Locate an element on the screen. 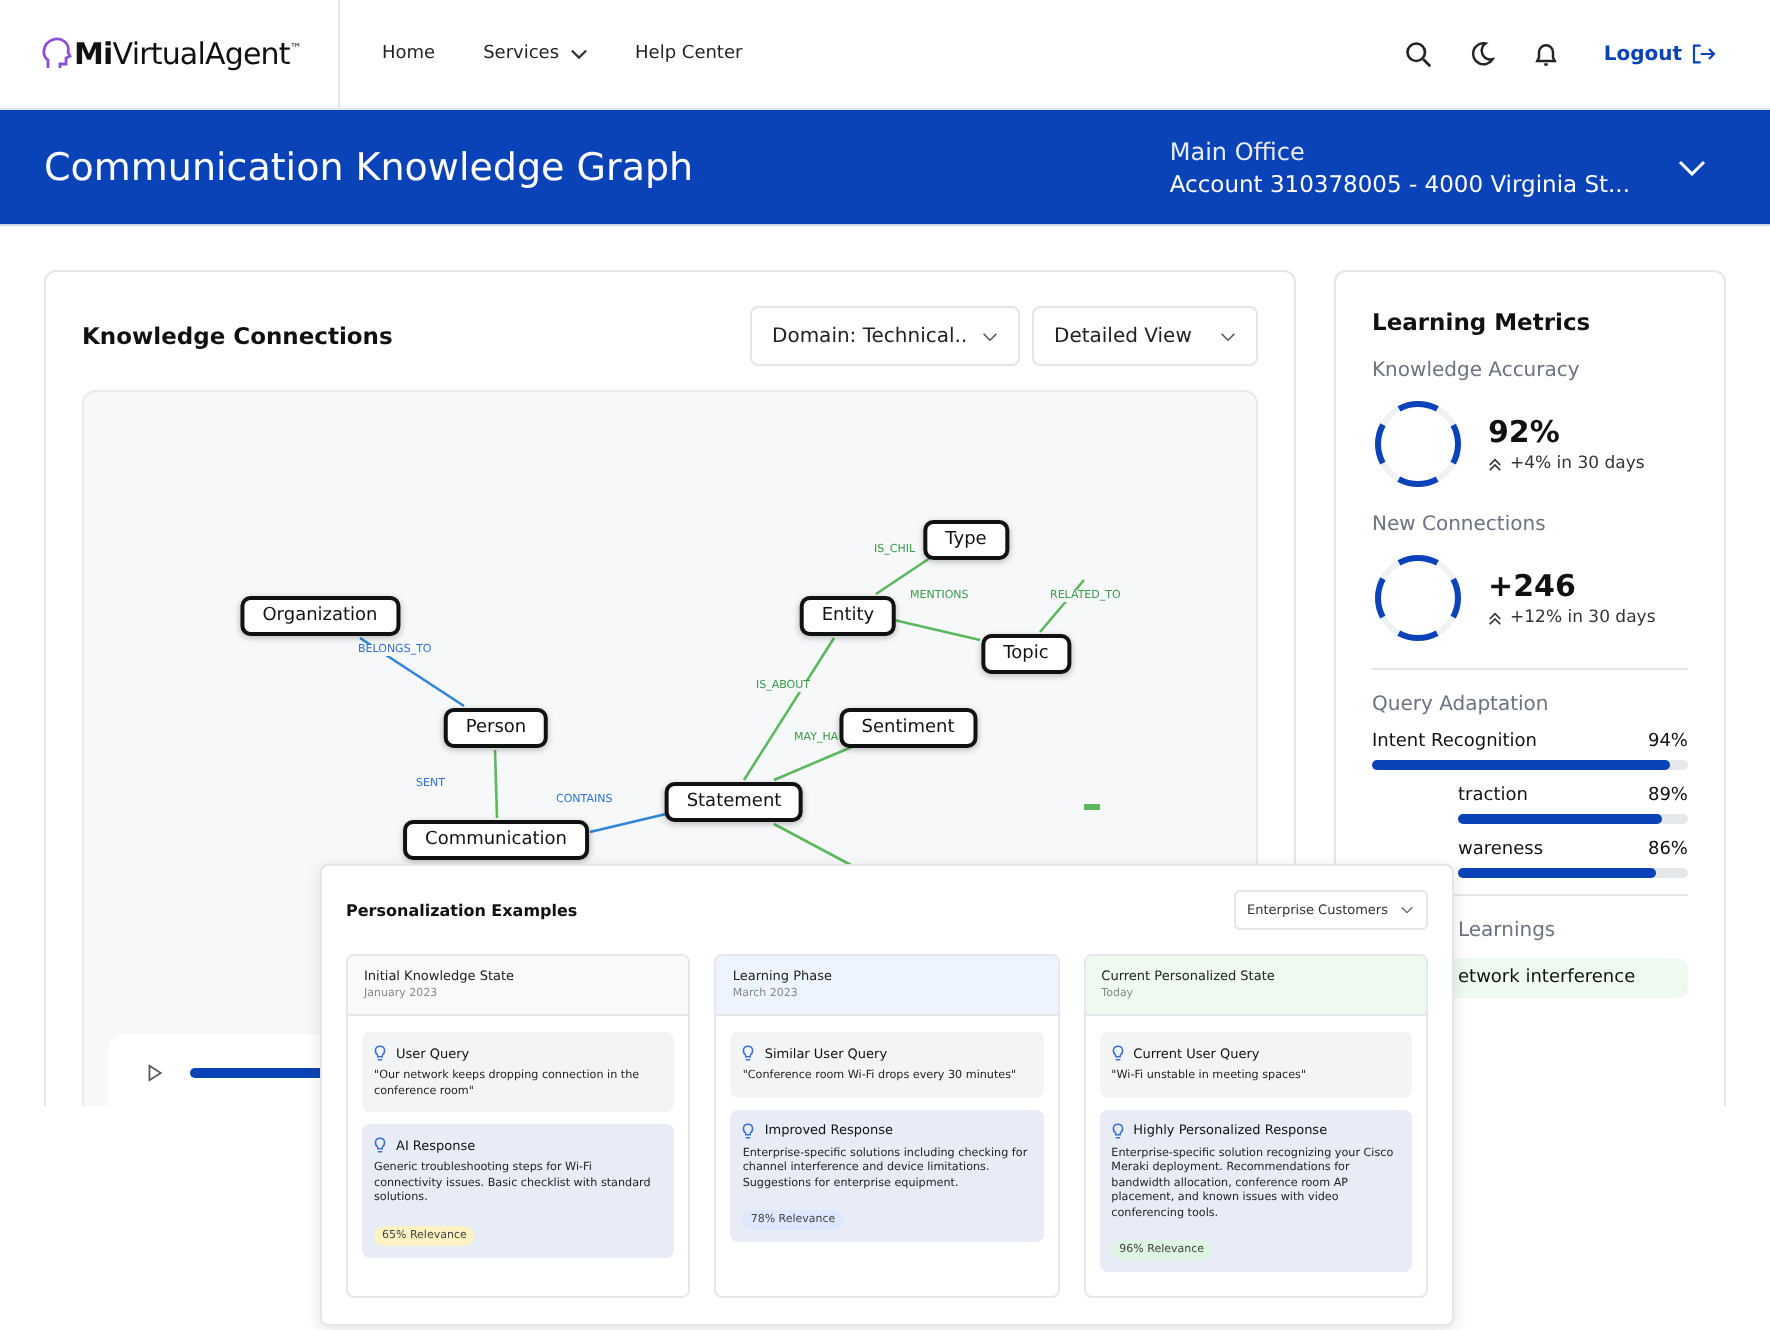  page-title: Communication Knowledge Graph is located at coordinates (369, 167).